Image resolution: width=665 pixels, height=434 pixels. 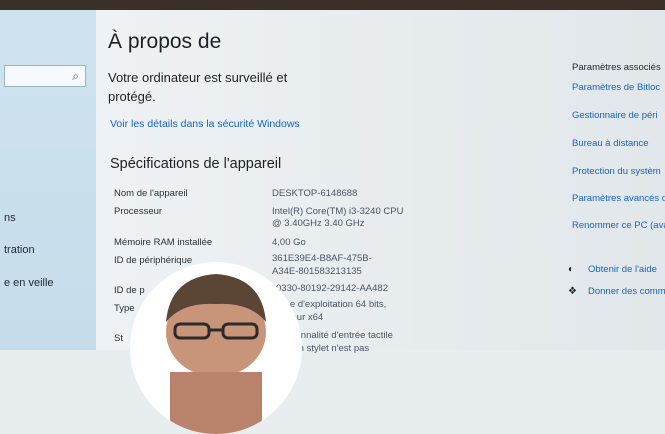 I want to click on spec-label: Mémoire RAM installée, so click(x=163, y=242).